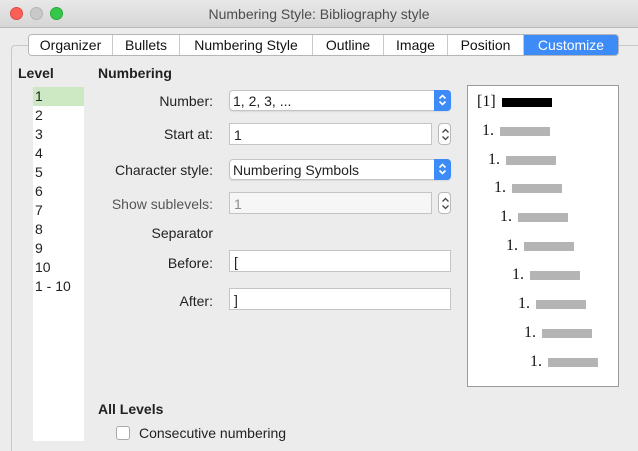  I want to click on start-at-stepper, so click(444, 134).